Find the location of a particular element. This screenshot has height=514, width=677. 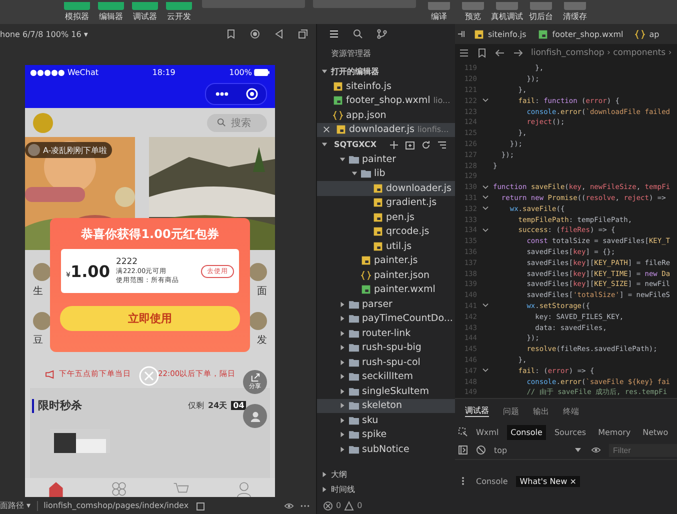

category-label: 生 is located at coordinates (38, 291).